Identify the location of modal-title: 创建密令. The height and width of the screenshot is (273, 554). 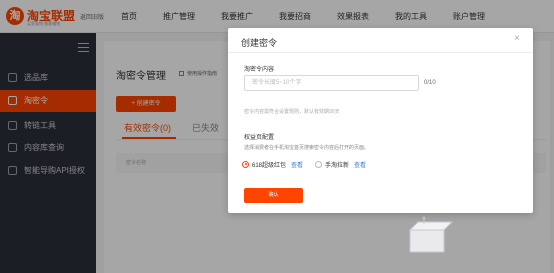
(259, 43).